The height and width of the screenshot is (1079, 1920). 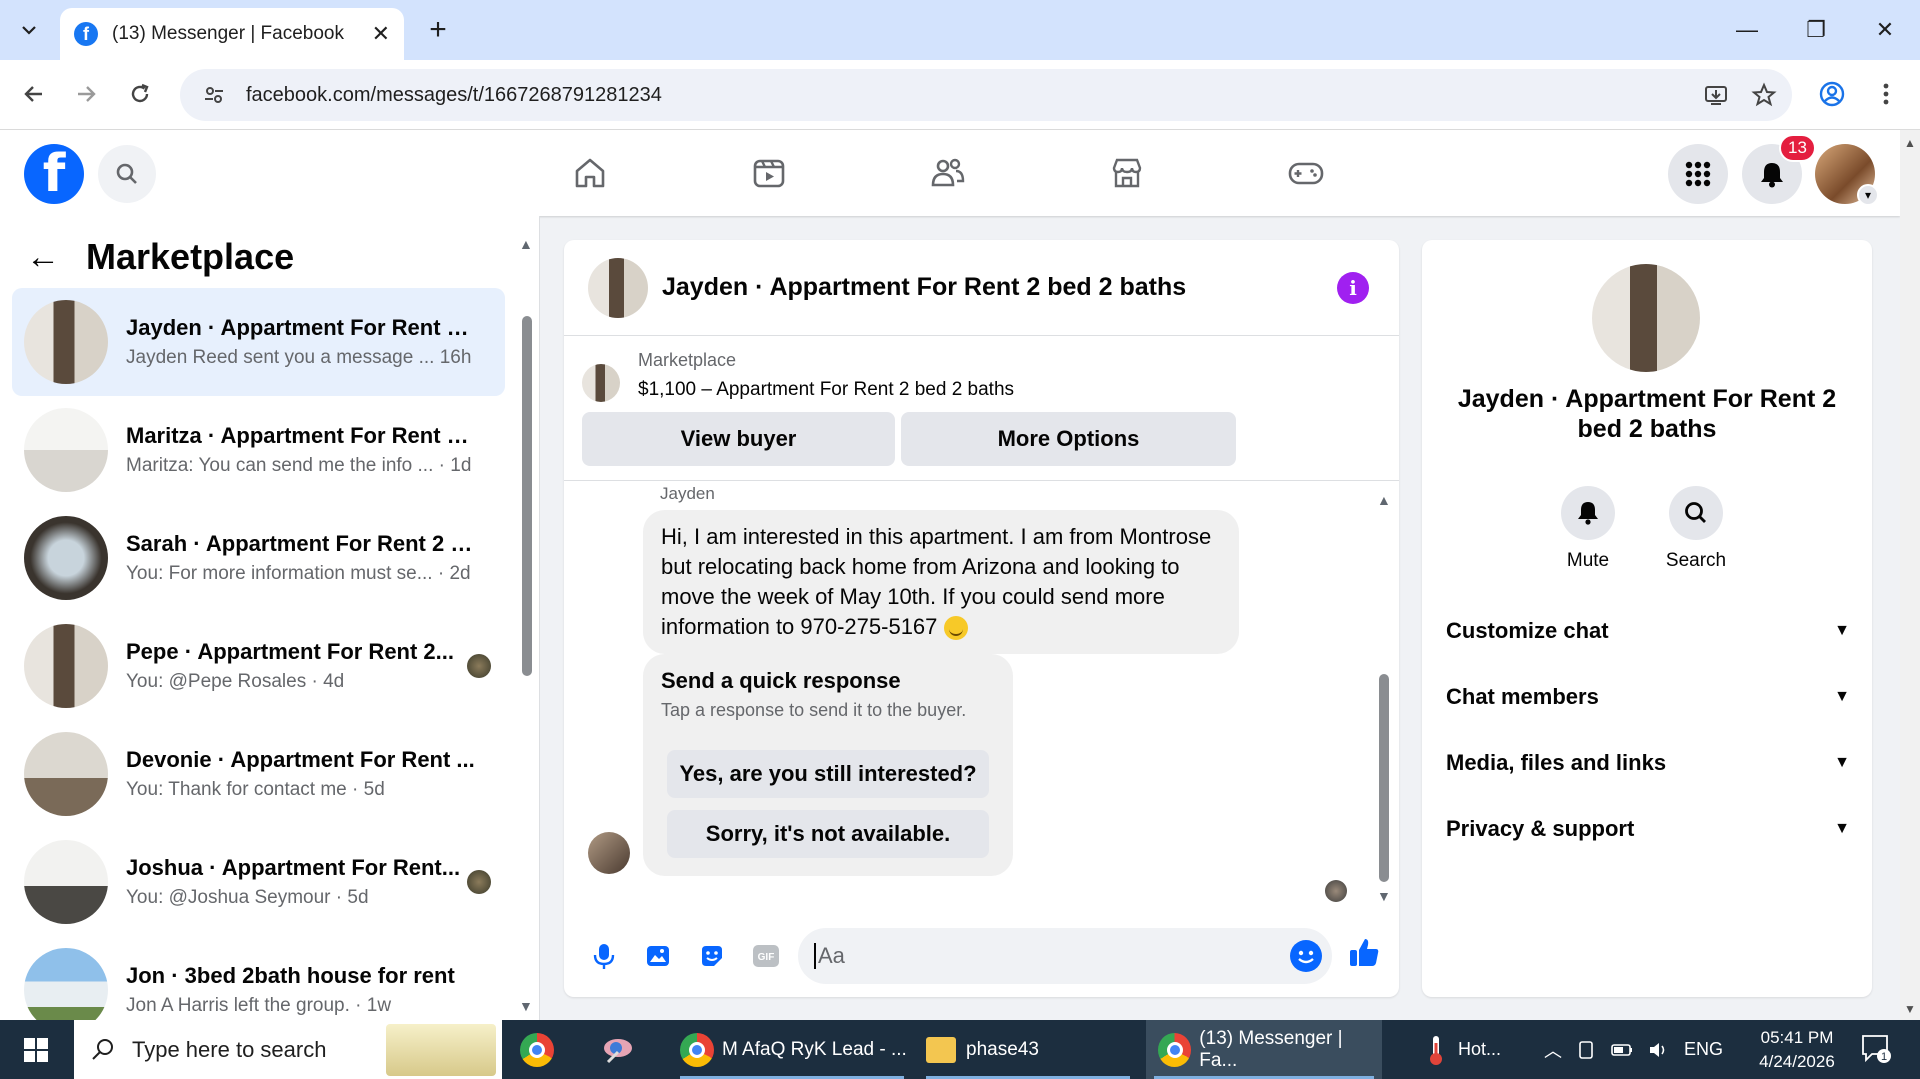 What do you see at coordinates (712, 956) in the screenshot?
I see `sticker-icon` at bounding box center [712, 956].